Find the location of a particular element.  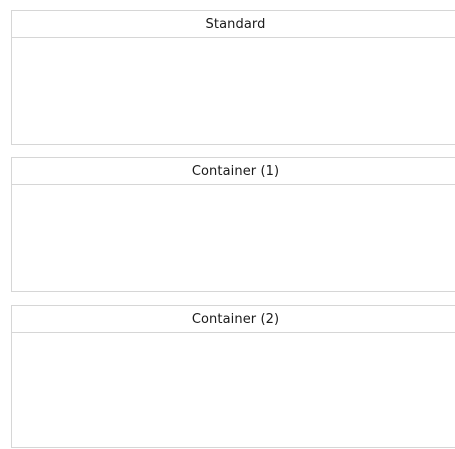

container-2-panel-title: Container (2) is located at coordinates (235, 319).